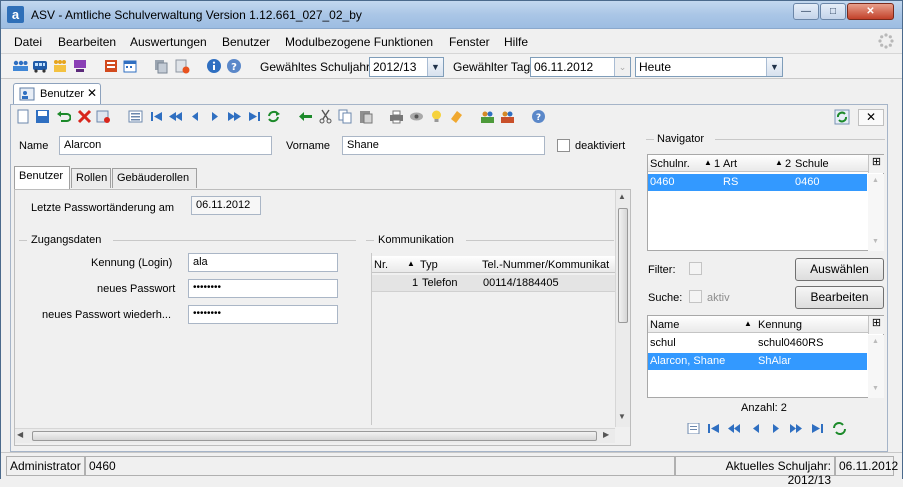 The width and height of the screenshot is (903, 487). What do you see at coordinates (780, 325) in the screenshot?
I see `col-kennung: Kennung` at bounding box center [780, 325].